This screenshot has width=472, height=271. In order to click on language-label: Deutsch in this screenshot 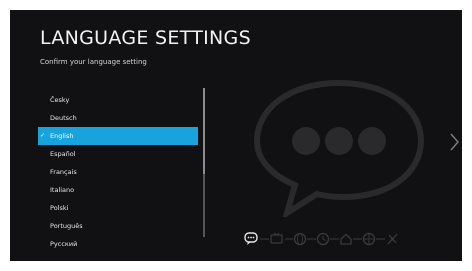, I will do `click(63, 118)`.